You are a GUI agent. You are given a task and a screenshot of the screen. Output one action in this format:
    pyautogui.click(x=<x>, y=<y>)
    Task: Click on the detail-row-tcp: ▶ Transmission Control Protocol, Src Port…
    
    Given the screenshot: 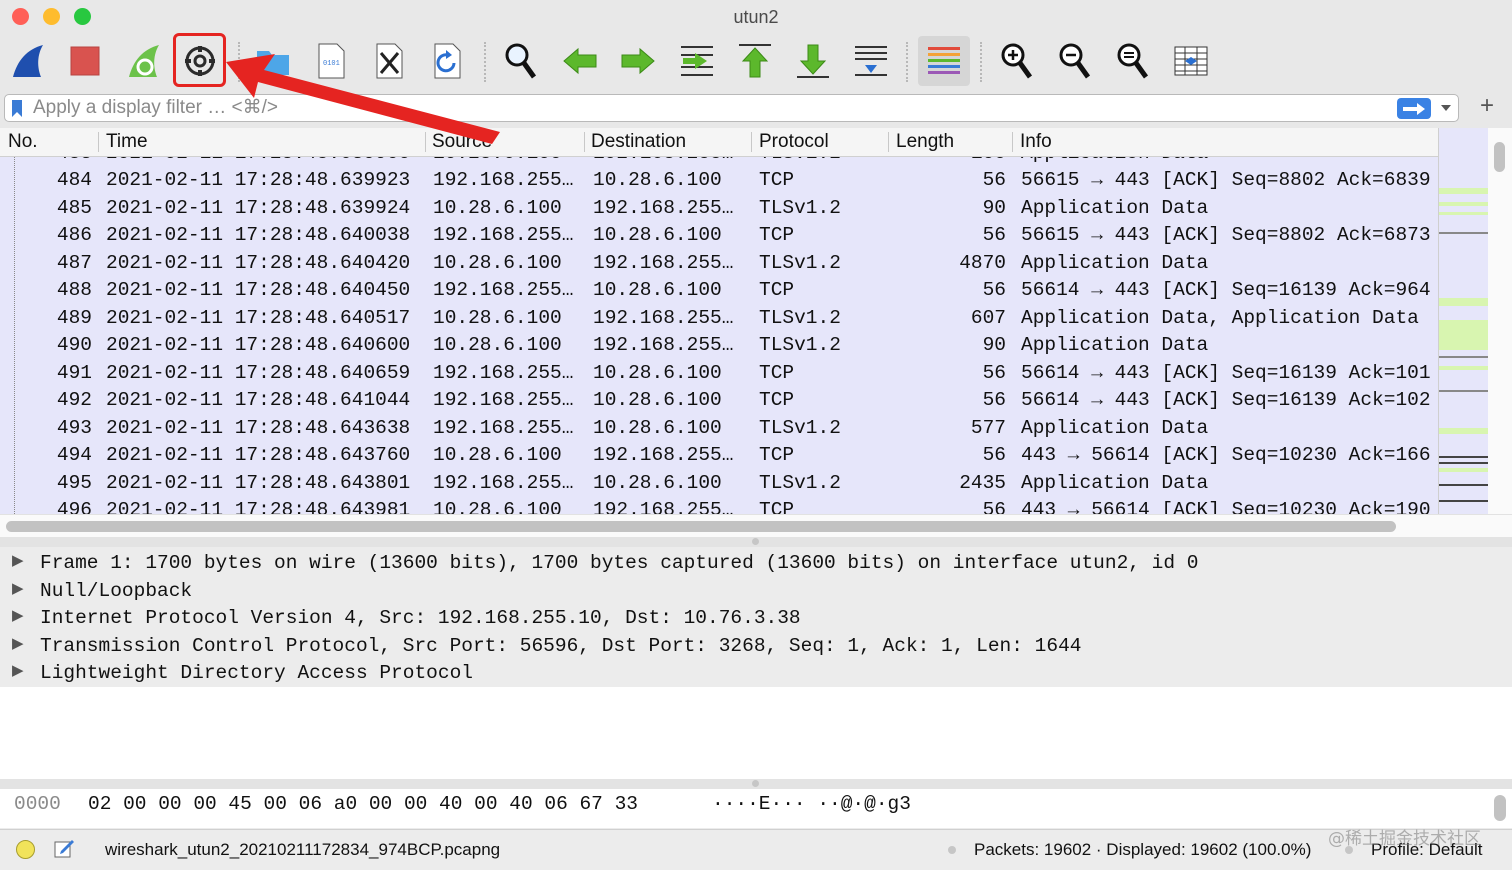 What is the action you would take?
    pyautogui.click(x=756, y=646)
    